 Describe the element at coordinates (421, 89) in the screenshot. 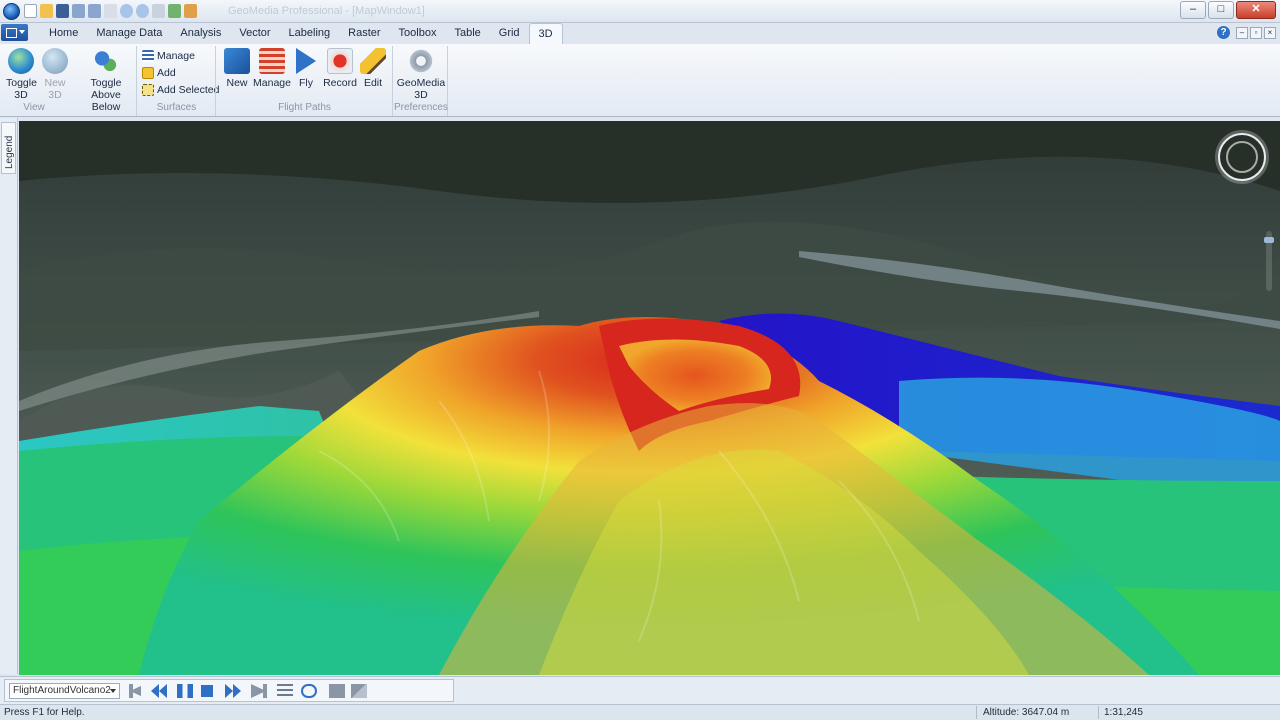

I see `geomedia-3d-label: GeoMedia 3D` at that location.